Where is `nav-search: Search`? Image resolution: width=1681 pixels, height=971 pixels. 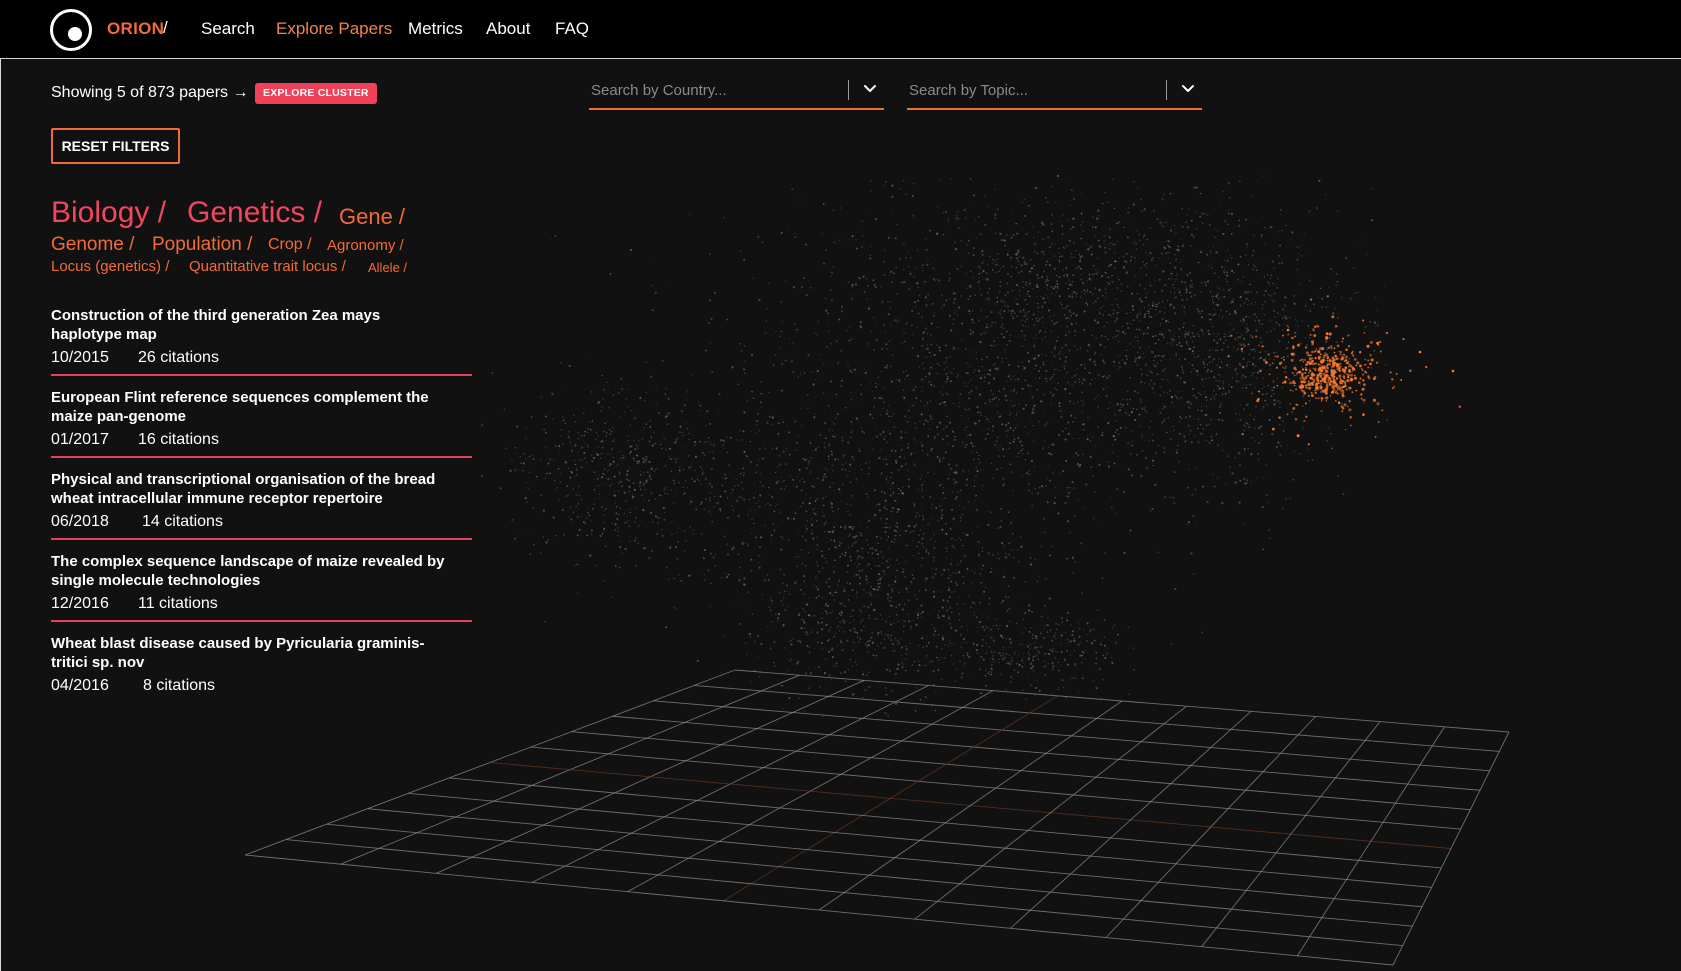
nav-search: Search is located at coordinates (228, 29).